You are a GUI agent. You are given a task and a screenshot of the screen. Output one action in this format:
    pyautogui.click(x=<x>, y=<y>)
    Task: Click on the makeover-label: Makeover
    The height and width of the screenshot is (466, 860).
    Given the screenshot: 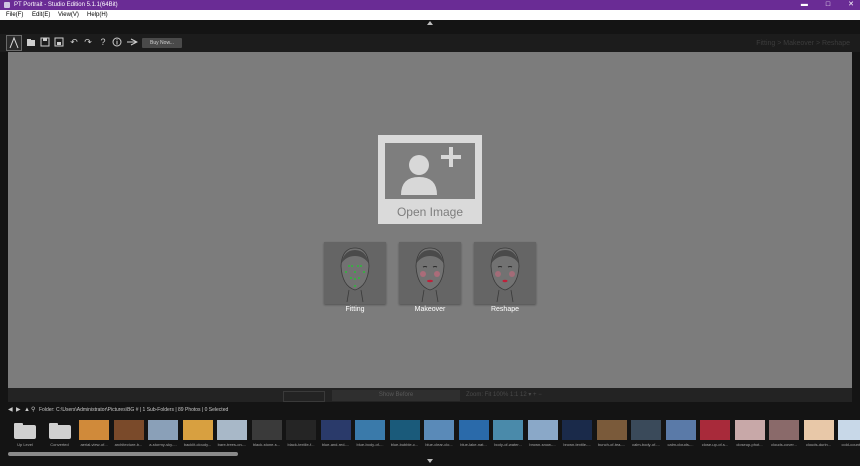 What is the action you would take?
    pyautogui.click(x=430, y=309)
    